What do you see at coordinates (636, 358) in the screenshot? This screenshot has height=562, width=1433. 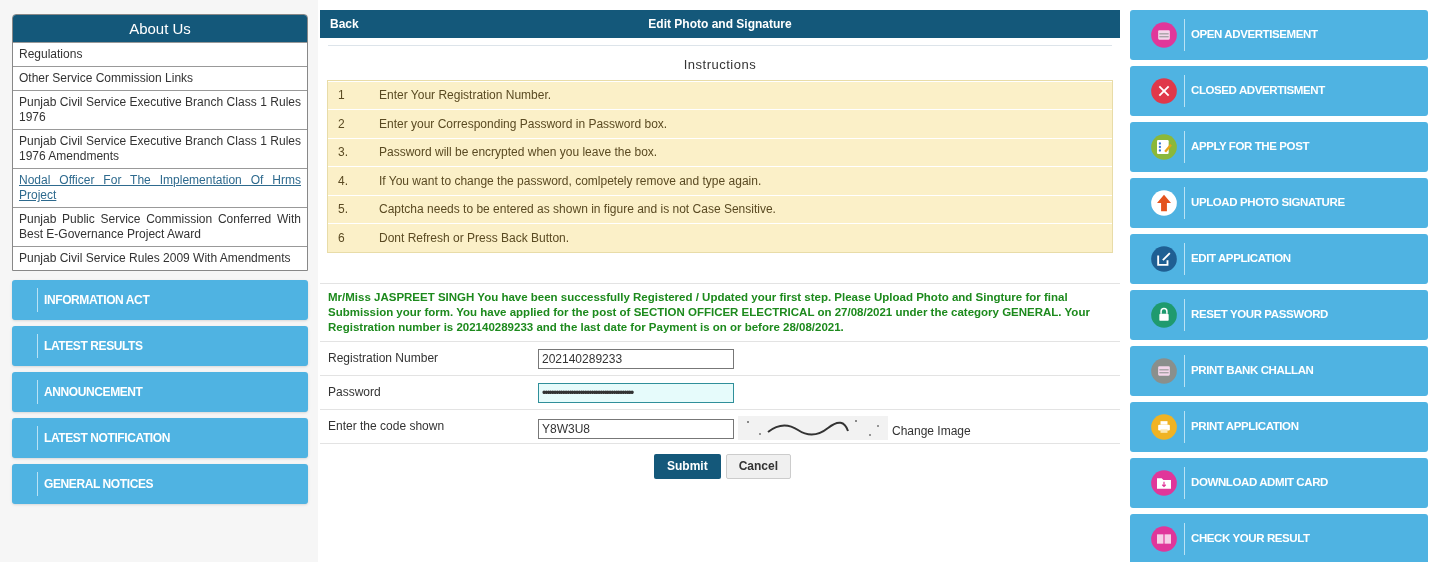 I see `input-field: 202140289233` at bounding box center [636, 358].